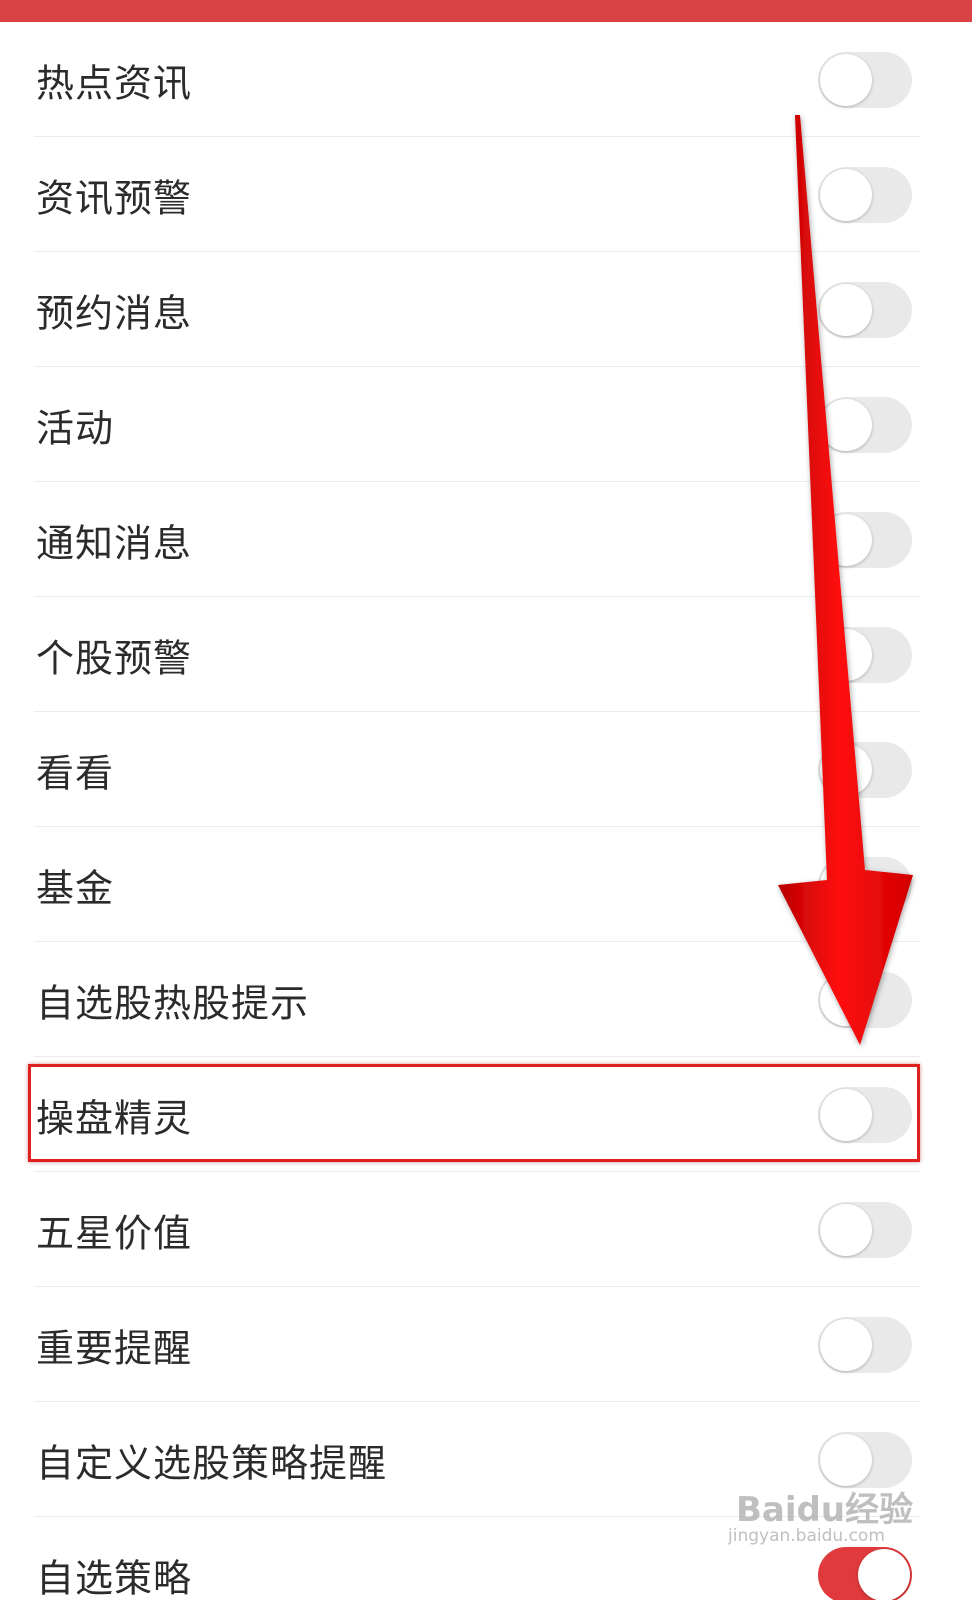  I want to click on news-alert-toggle, so click(865, 194).